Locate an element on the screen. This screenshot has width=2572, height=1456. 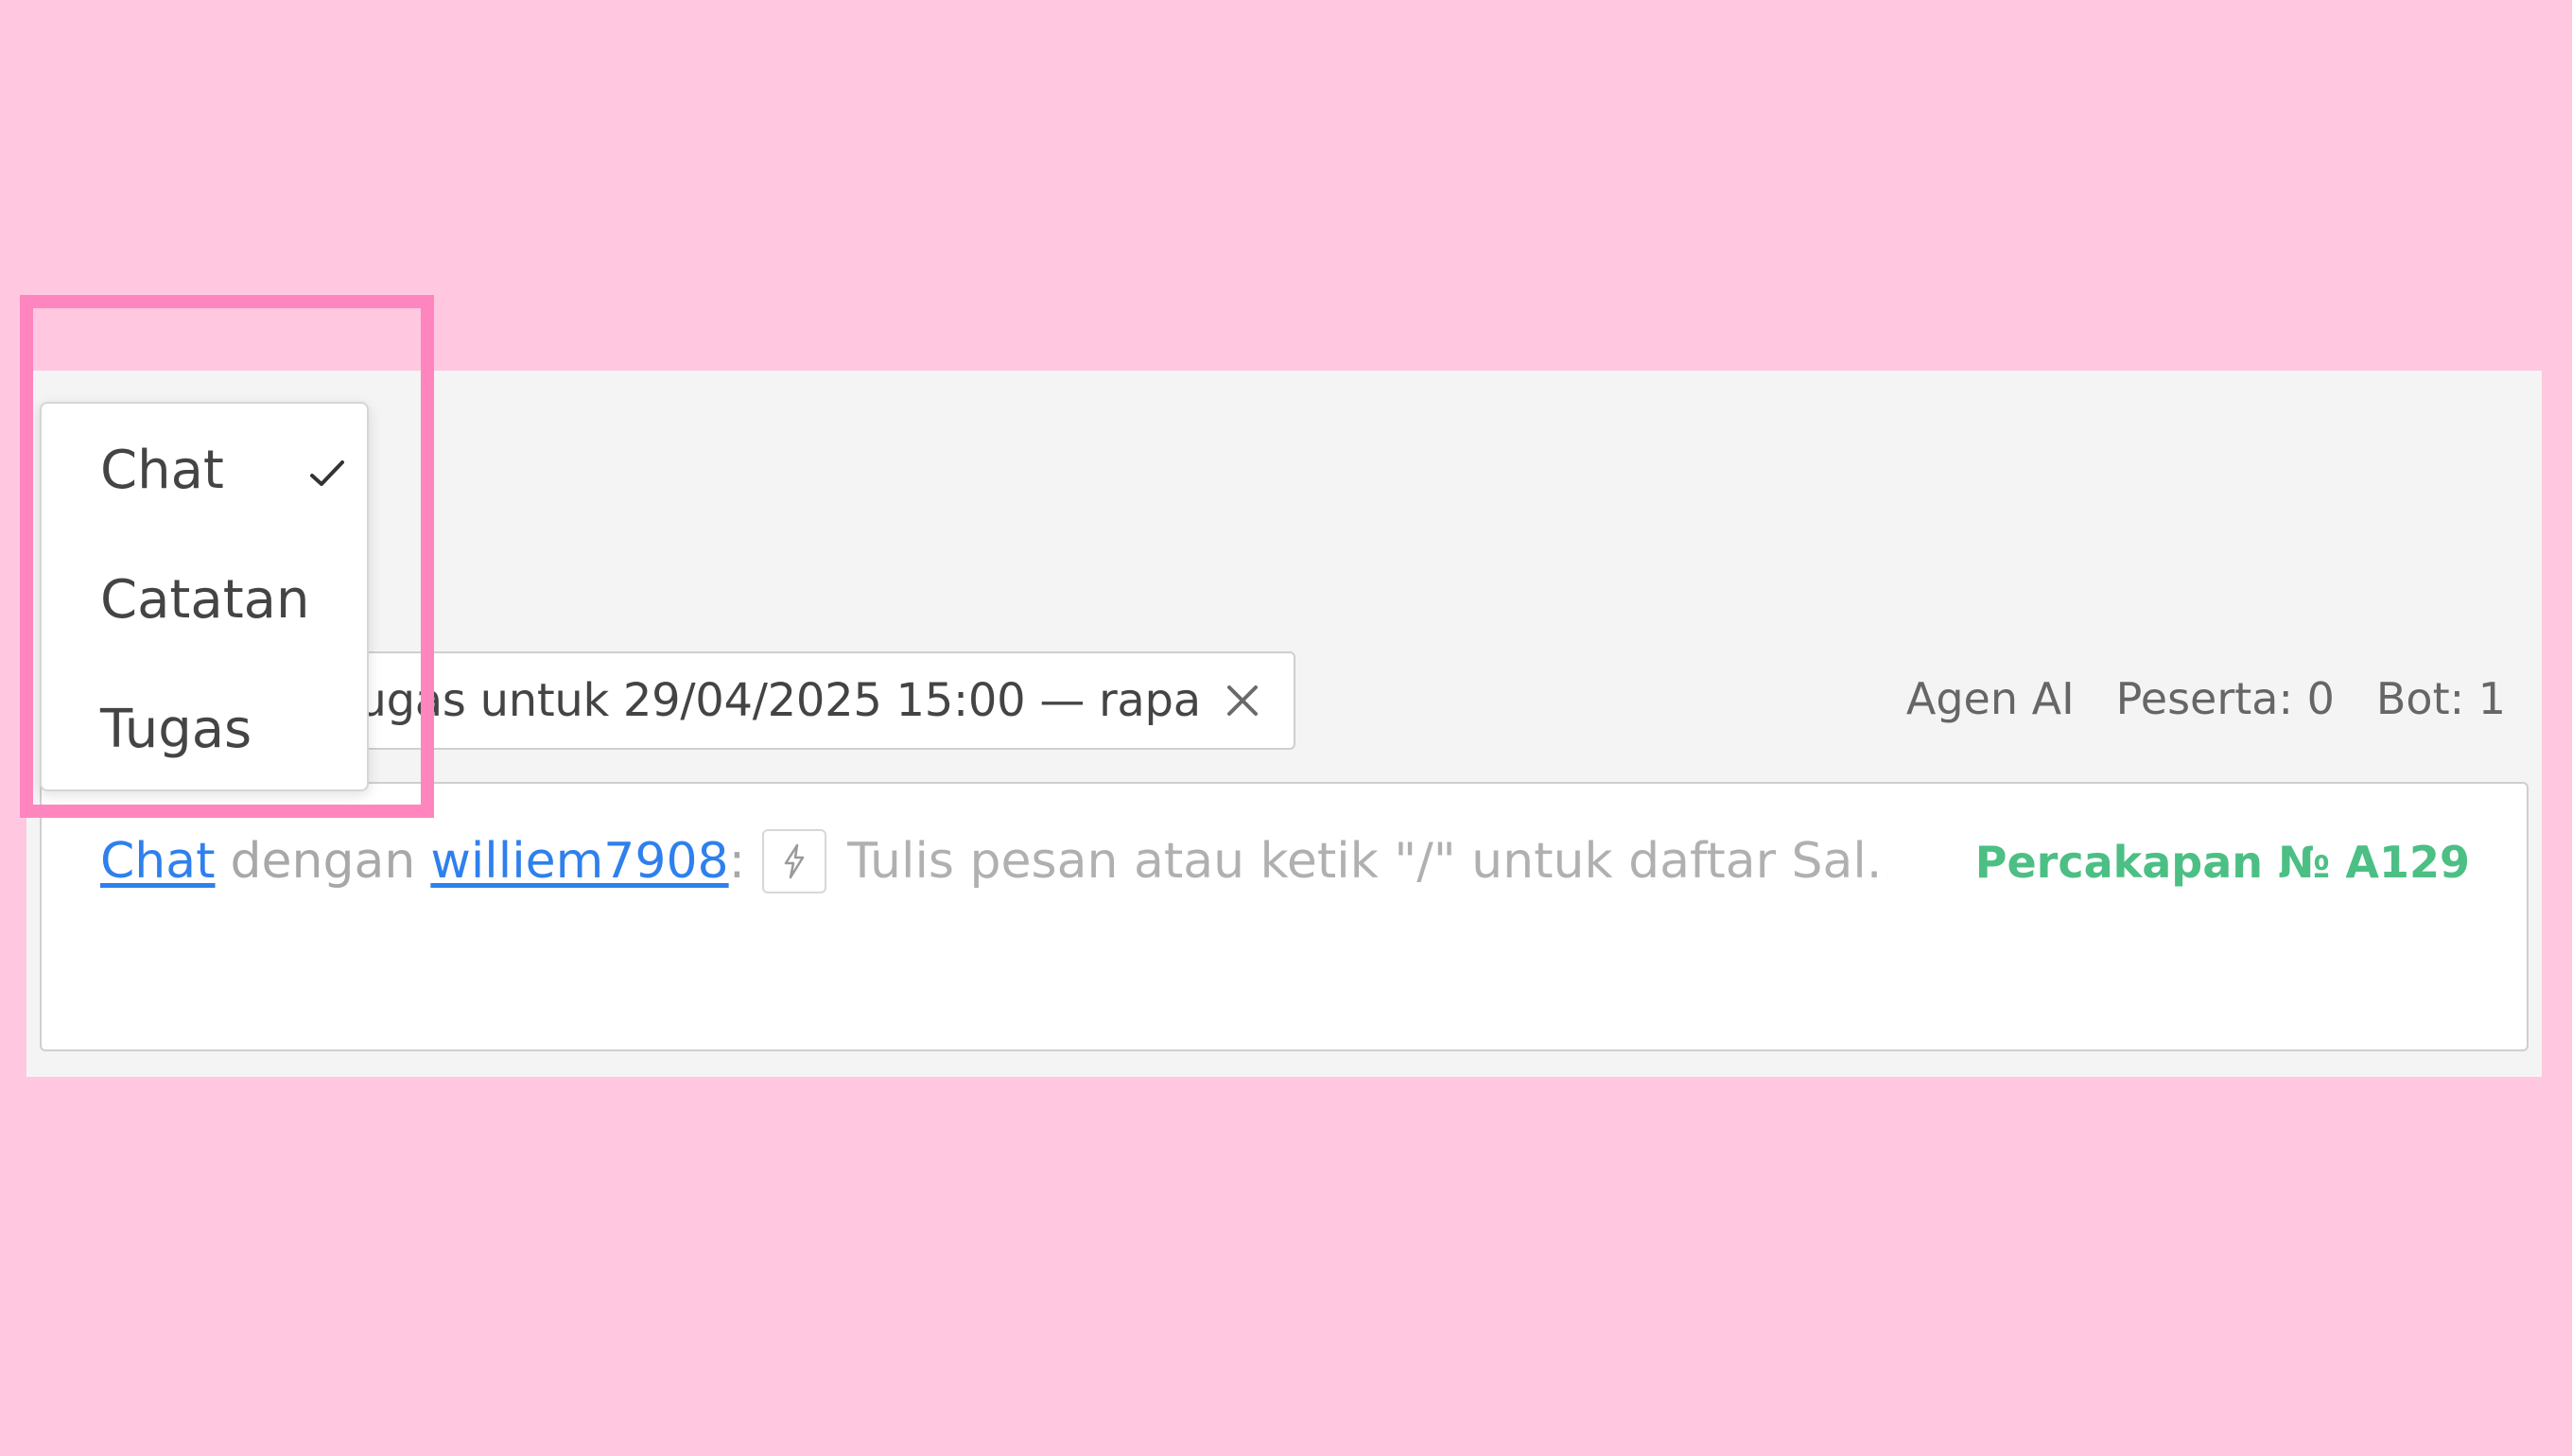
conversation-stats: Agen AI Peserta: 0 Bot: 1 is located at coordinates (2206, 698).